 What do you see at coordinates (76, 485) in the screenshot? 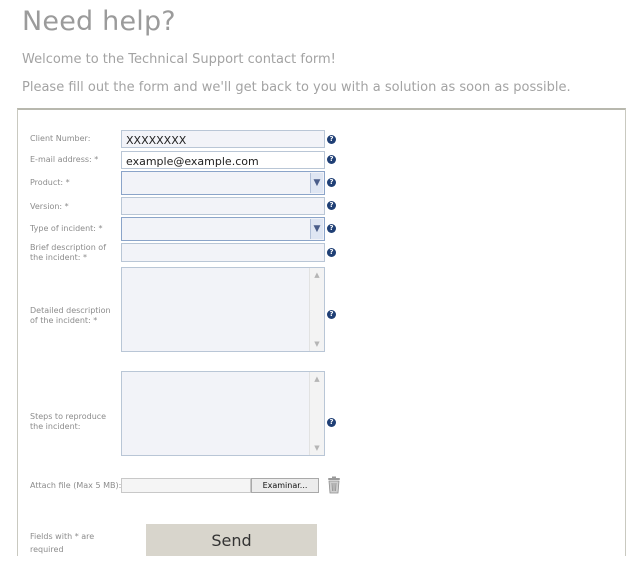
I see `attach-file-label: Attach file (Max 5 MB):` at bounding box center [76, 485].